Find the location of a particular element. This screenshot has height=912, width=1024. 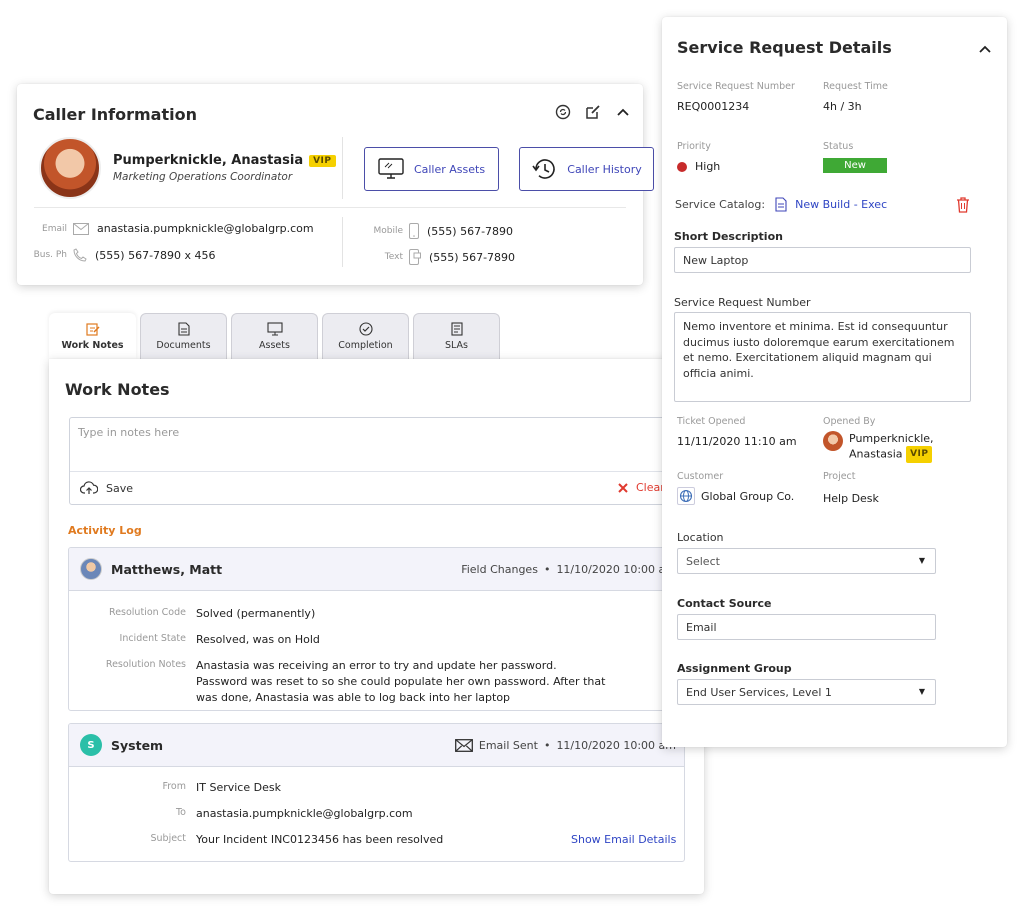

srd-title: Service Request Details is located at coordinates (784, 47).